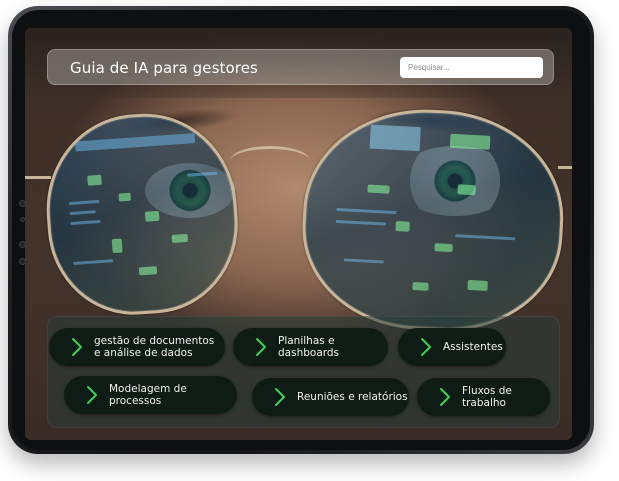 Image resolution: width=619 pixels, height=481 pixels. I want to click on topic-label: Fluxos de trabalho, so click(487, 397).